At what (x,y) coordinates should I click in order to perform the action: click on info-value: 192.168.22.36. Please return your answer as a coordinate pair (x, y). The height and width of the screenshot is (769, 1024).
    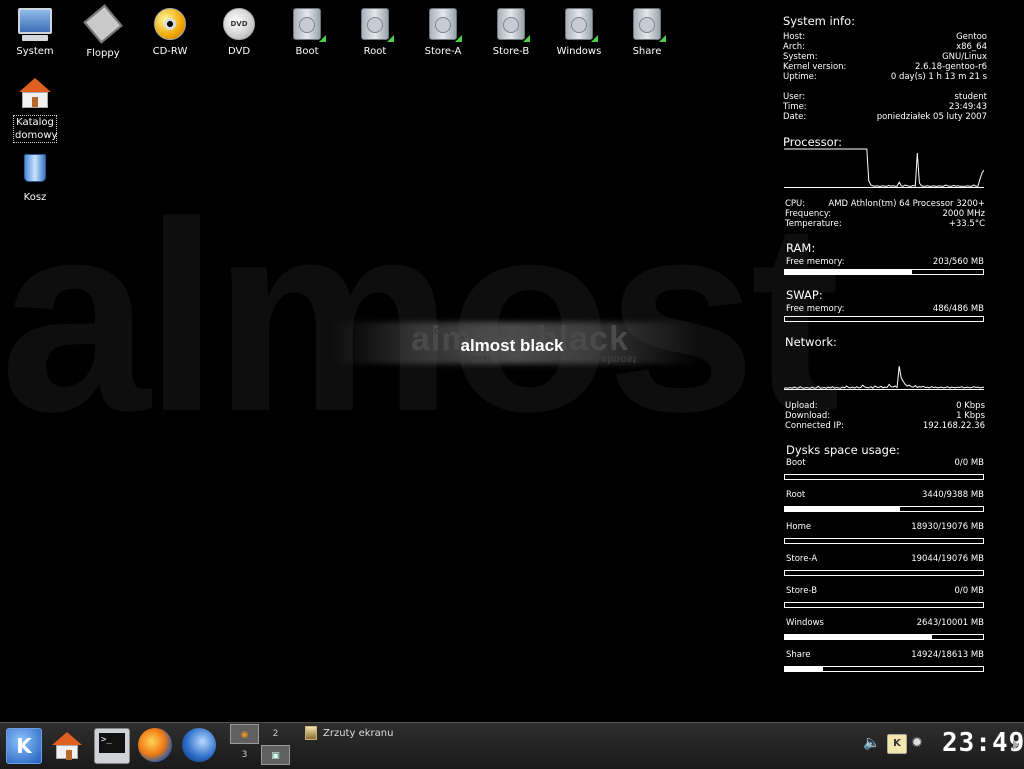
    Looking at the image, I should click on (953, 426).